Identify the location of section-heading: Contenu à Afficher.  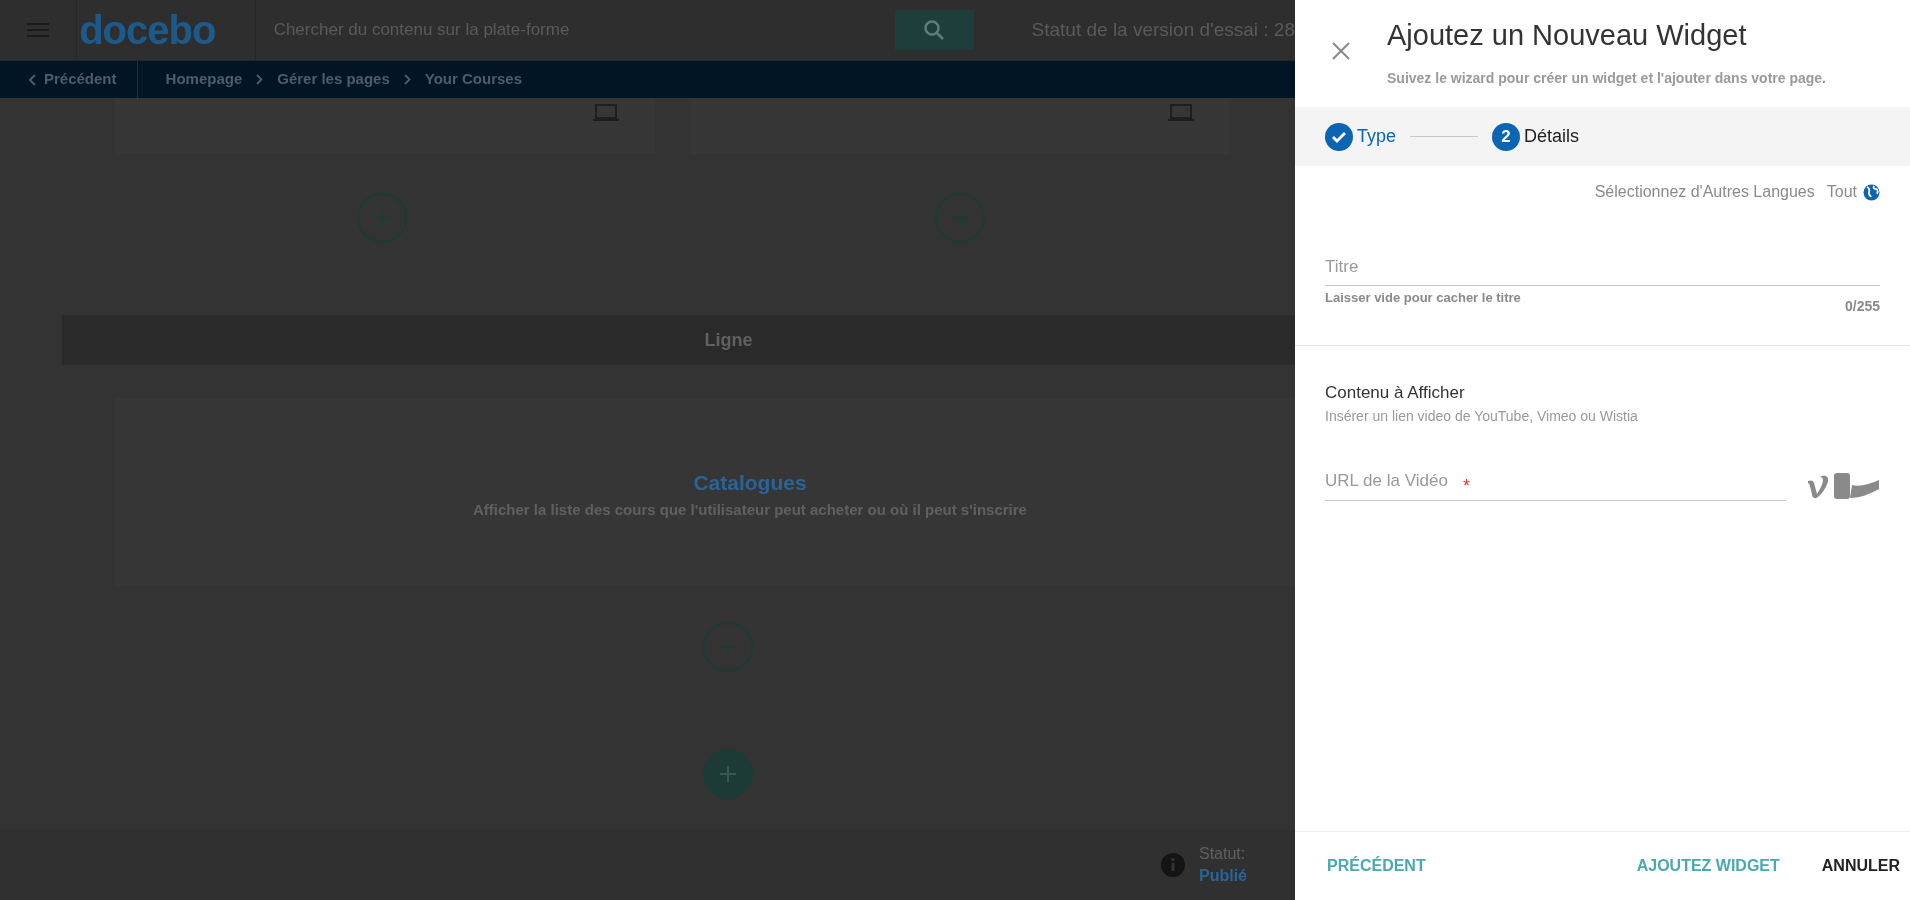
(1395, 393).